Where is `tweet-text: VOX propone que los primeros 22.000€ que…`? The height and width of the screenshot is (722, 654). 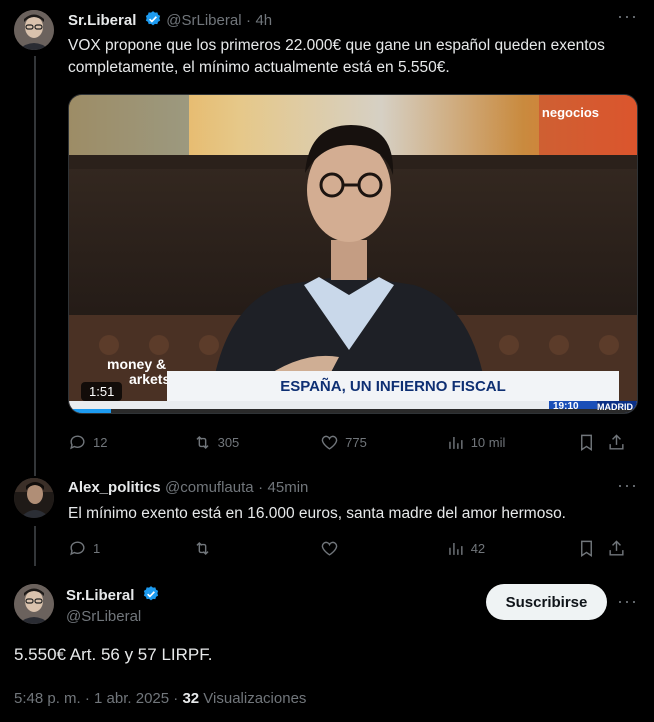 tweet-text: VOX propone que los primeros 22.000€ que… is located at coordinates (336, 56).